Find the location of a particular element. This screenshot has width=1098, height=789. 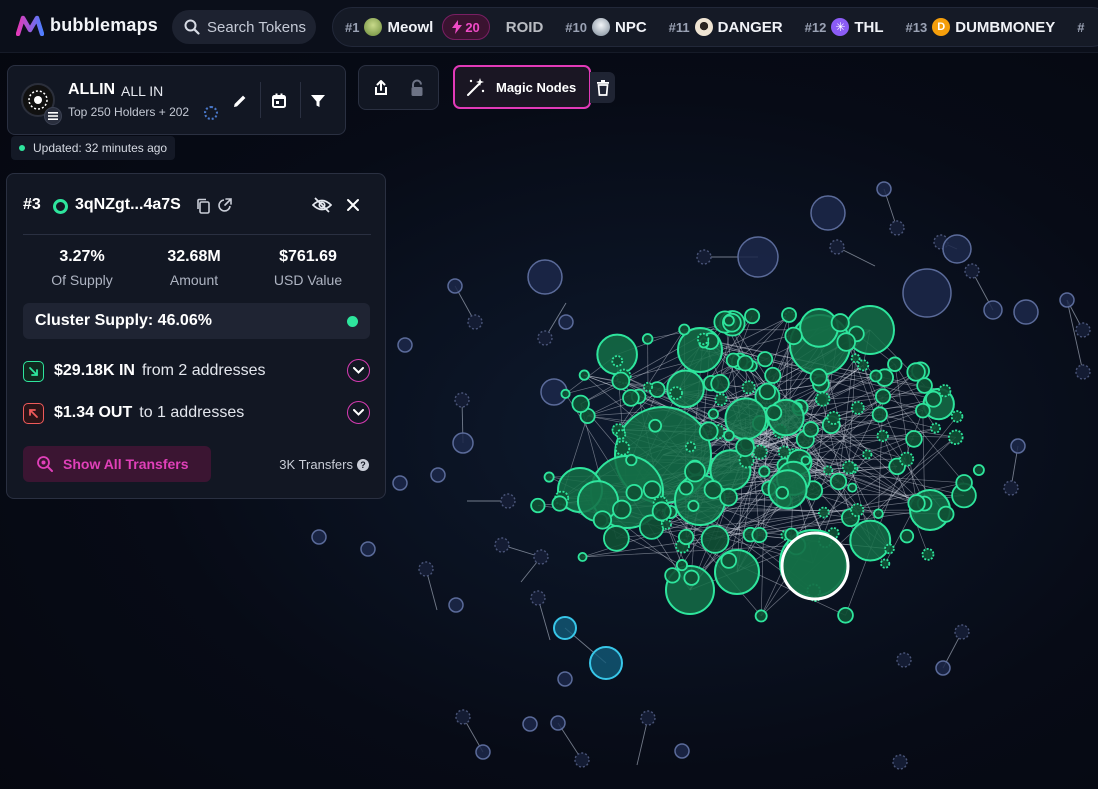

lock-button is located at coordinates (417, 88).